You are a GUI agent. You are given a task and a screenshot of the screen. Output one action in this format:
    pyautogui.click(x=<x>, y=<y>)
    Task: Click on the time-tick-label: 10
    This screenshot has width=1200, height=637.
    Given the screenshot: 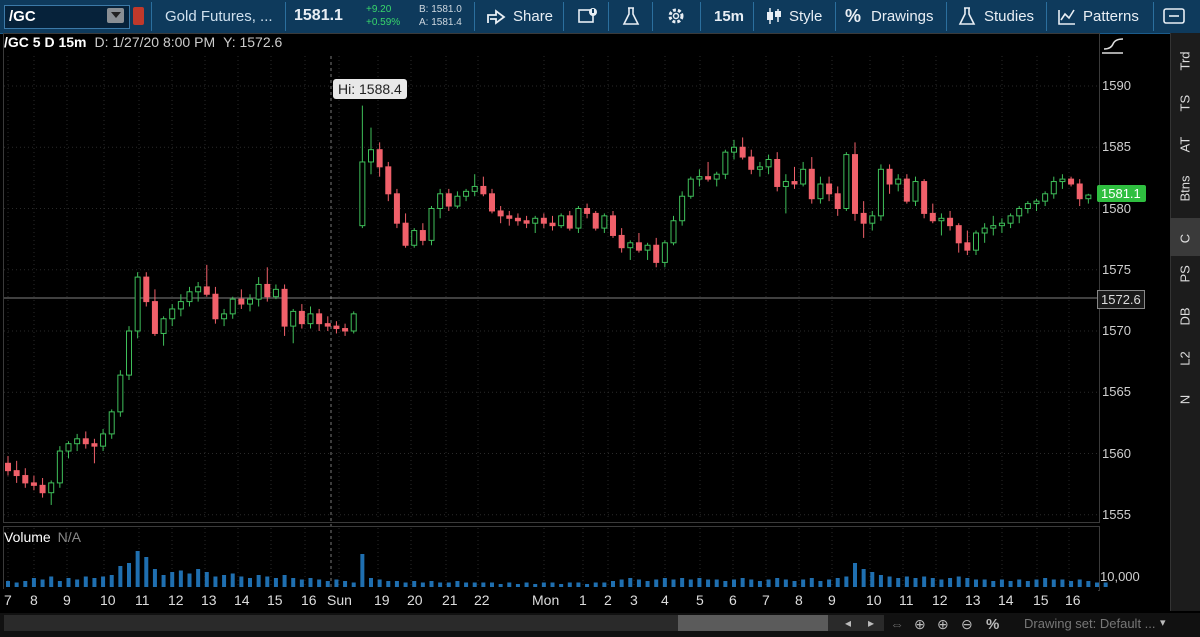 What is the action you would take?
    pyautogui.click(x=874, y=600)
    